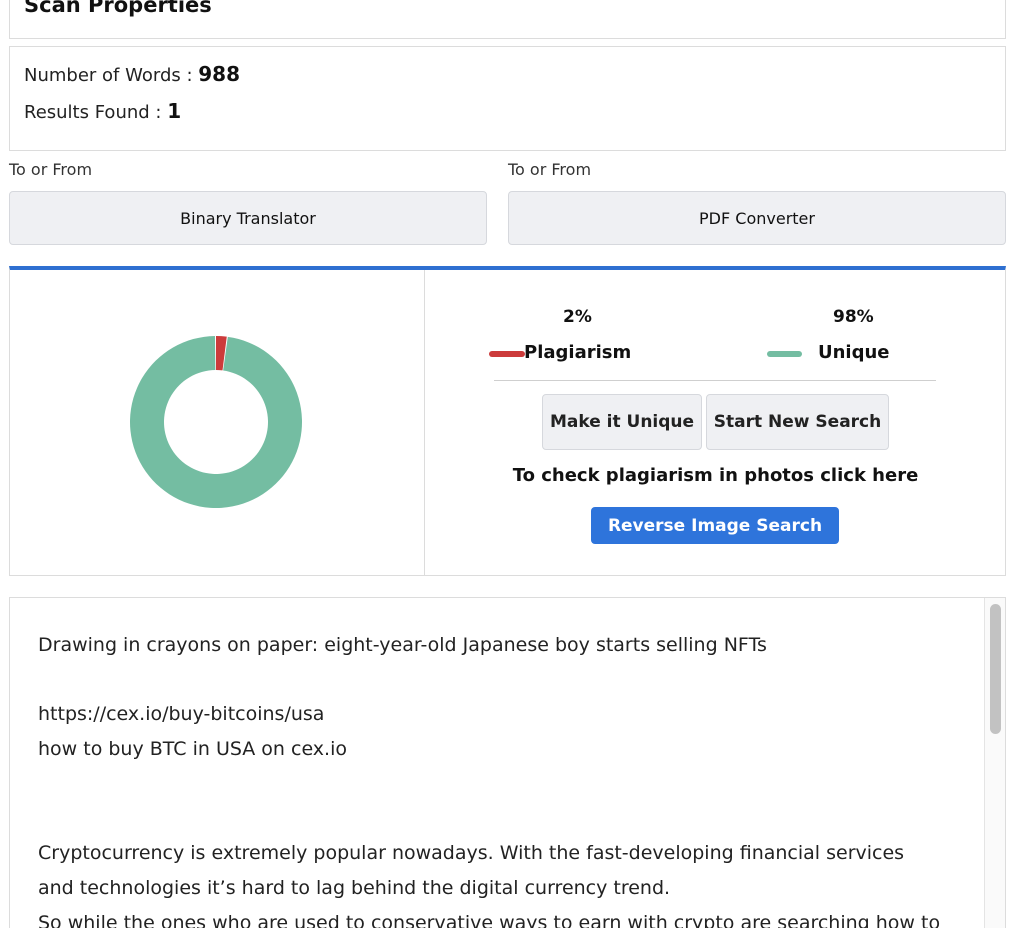 The image size is (1024, 928). What do you see at coordinates (96, 112) in the screenshot?
I see `results-found-label: Results Found :` at bounding box center [96, 112].